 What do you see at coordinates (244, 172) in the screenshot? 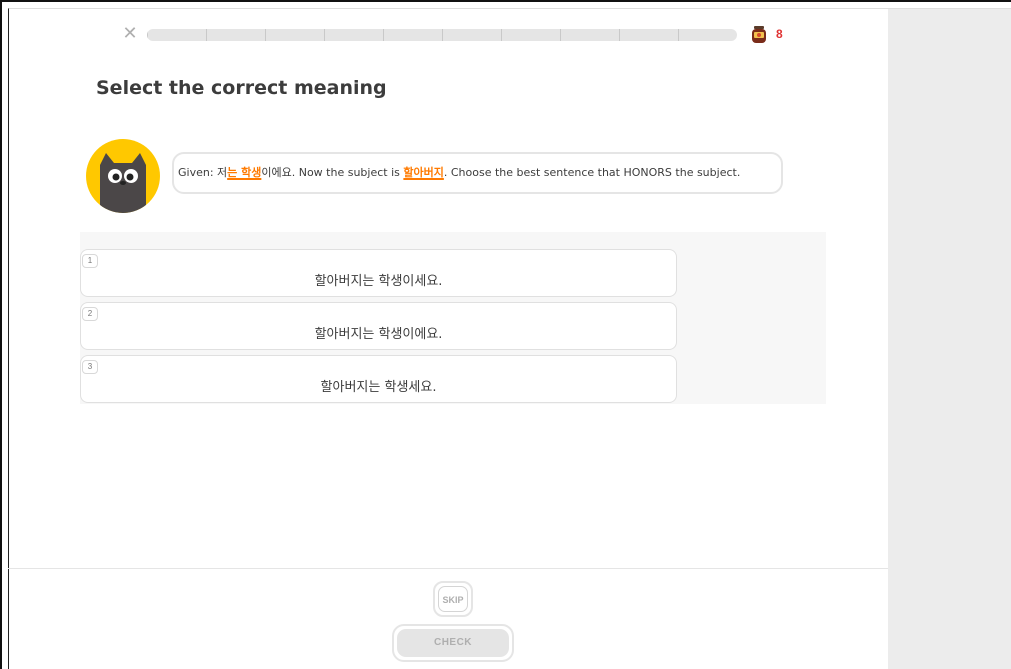
I see `bubble-highlight-1: 는 학생` at bounding box center [244, 172].